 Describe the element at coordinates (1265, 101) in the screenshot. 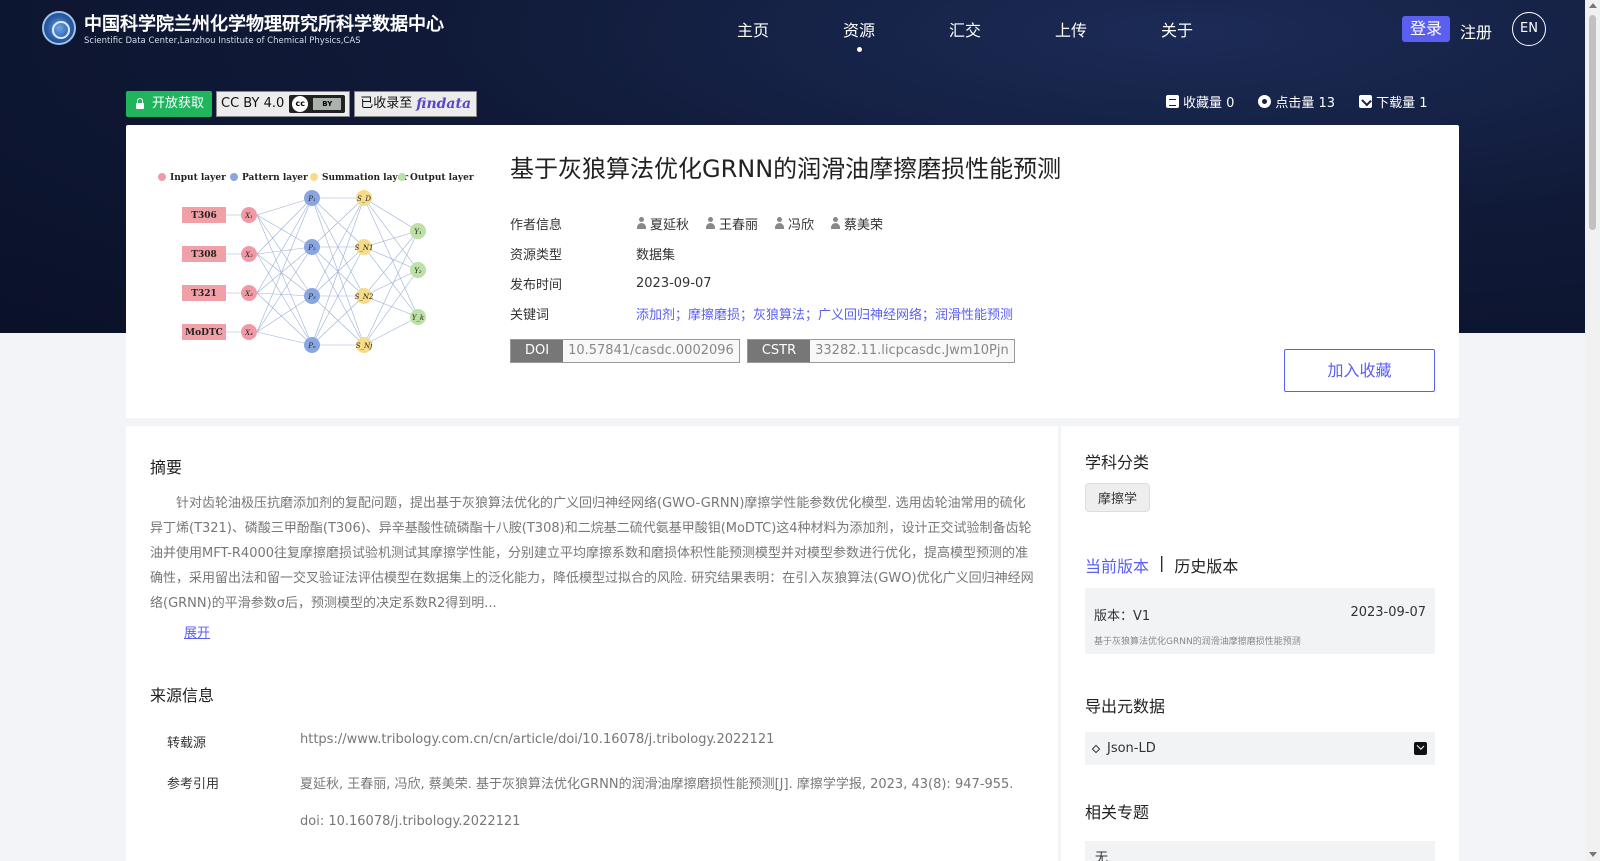

I see `eye-icon` at that location.